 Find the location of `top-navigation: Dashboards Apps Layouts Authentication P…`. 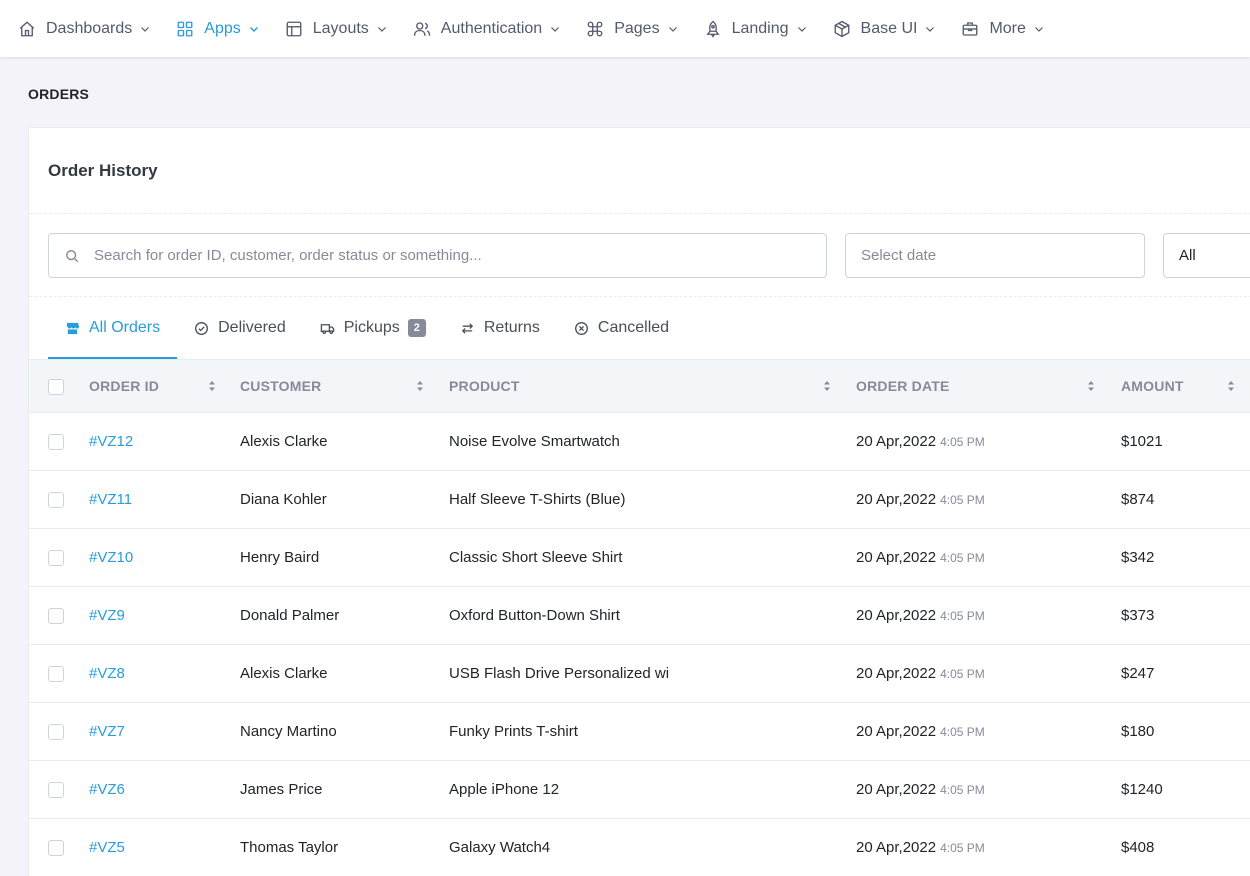

top-navigation: Dashboards Apps Layouts Authentication P… is located at coordinates (625, 28).